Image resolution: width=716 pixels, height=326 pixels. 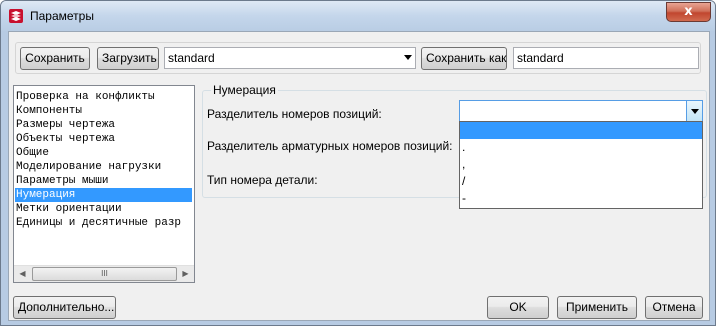 I want to click on tree-item-load-modeling: Моделирование нагрузки, so click(x=89, y=167).